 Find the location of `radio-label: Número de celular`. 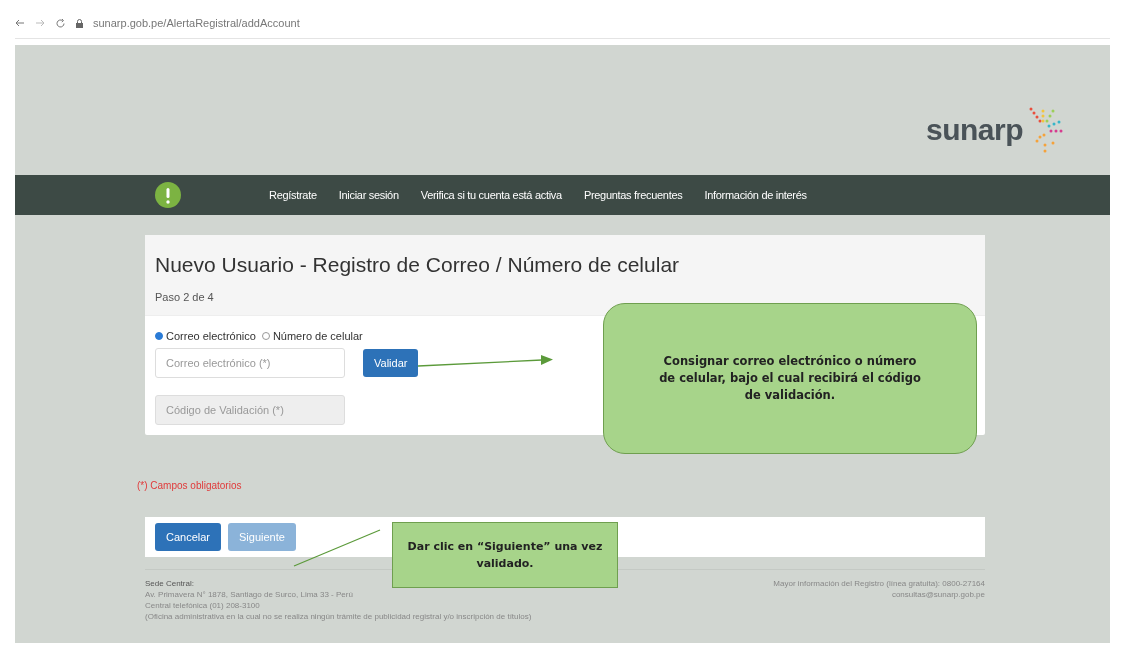

radio-label: Número de celular is located at coordinates (317, 336).